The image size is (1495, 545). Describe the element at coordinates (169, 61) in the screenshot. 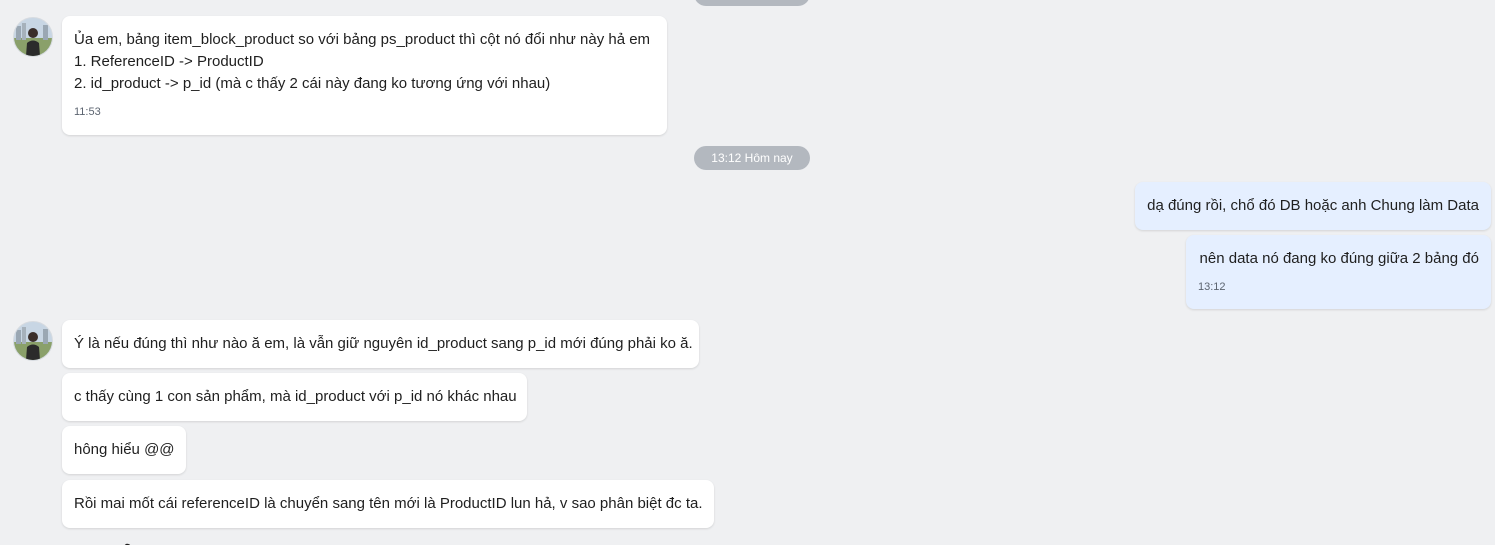

I see `message-text: 1. ReferenceID -> ProductID` at that location.